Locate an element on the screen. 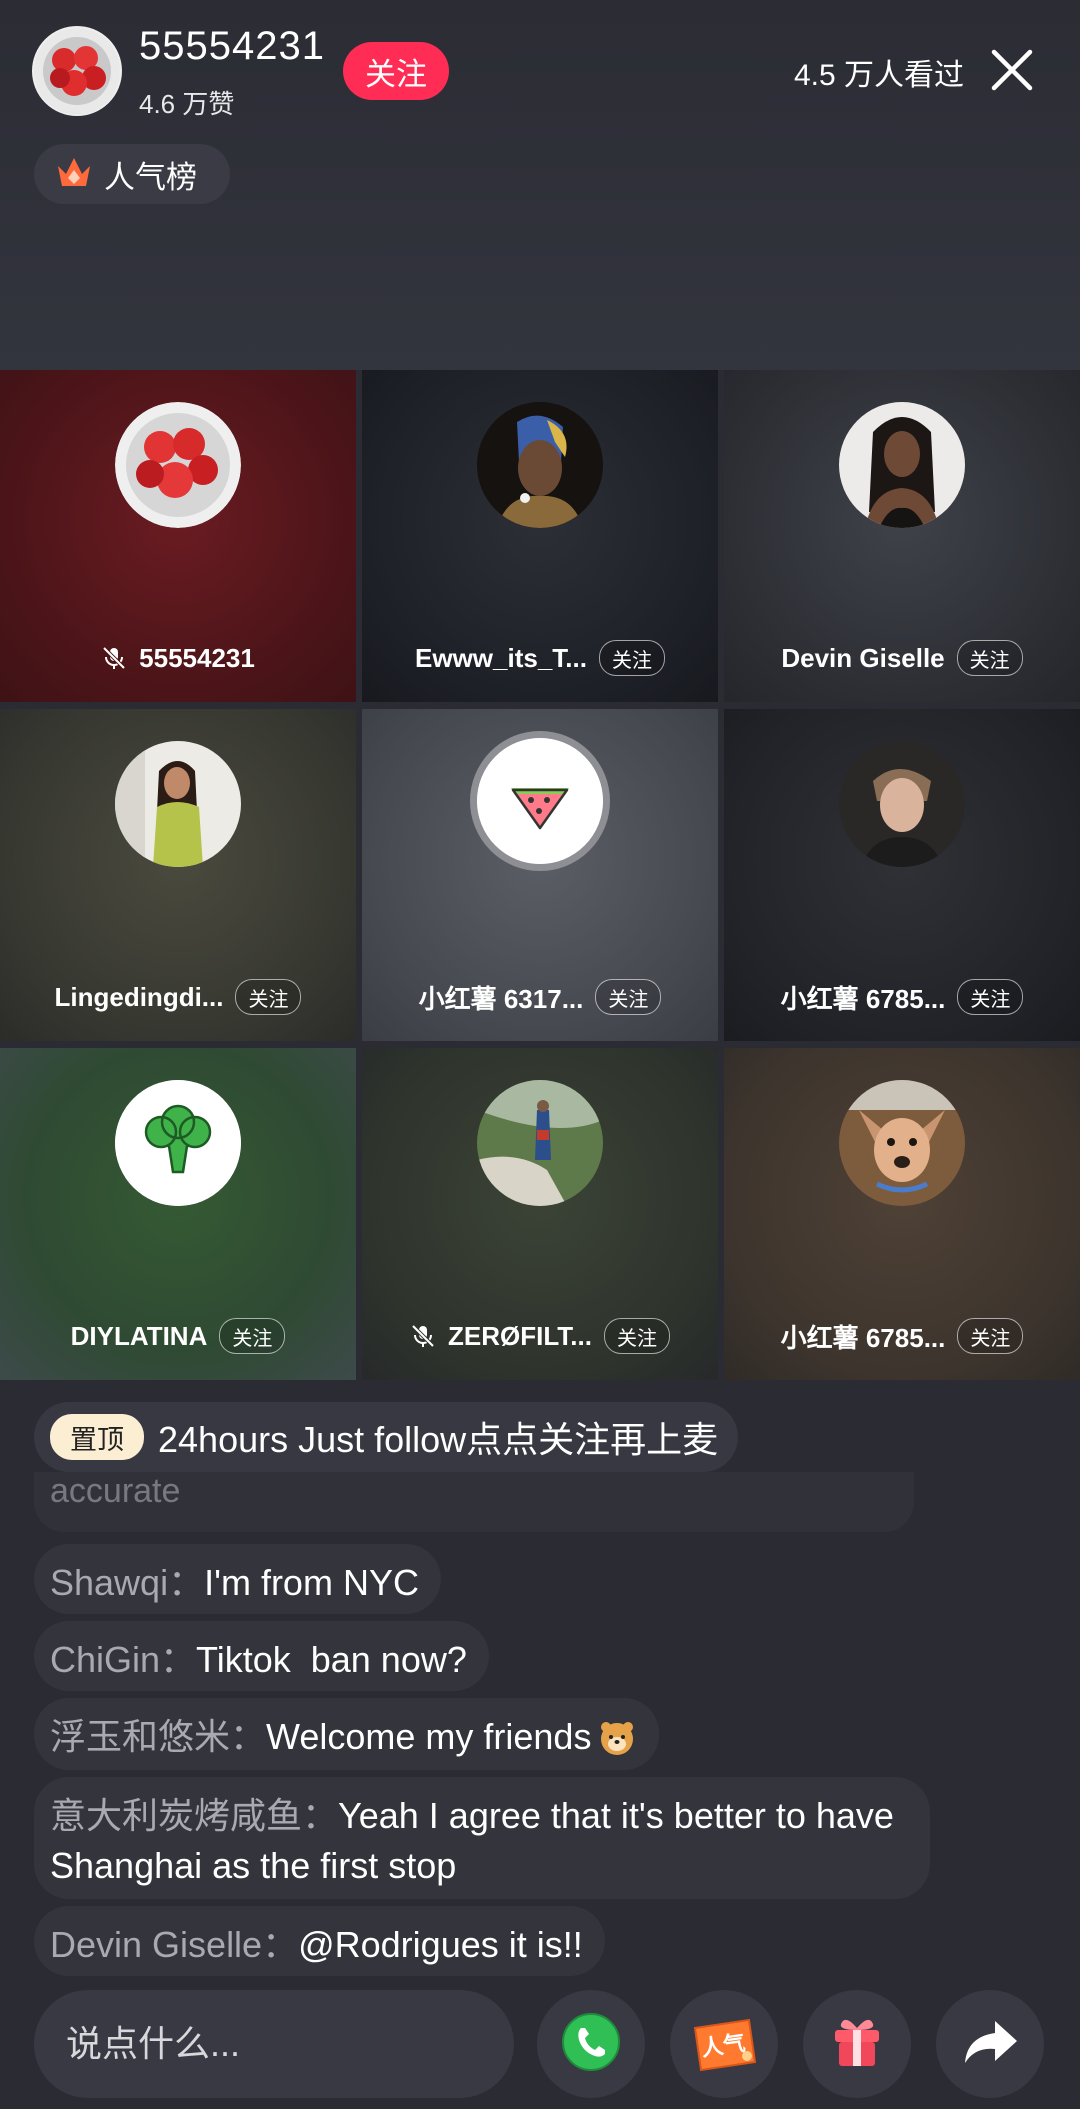 The image size is (1080, 2109). gift-button is located at coordinates (857, 2044).